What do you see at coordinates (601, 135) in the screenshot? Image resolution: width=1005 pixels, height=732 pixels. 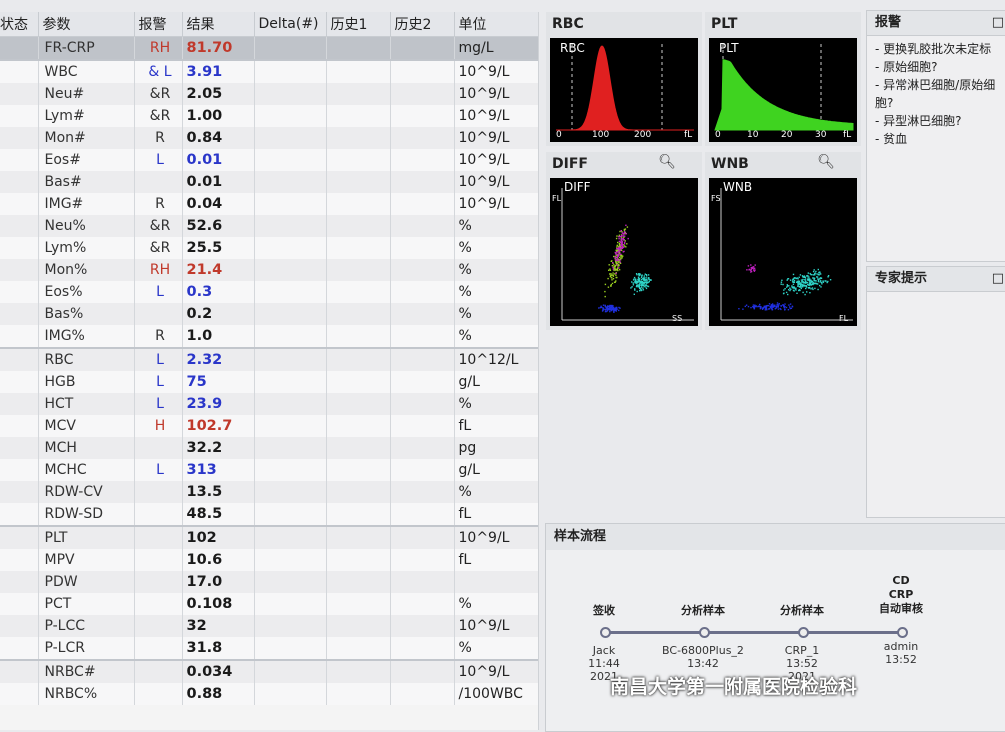 I see `rbc-tick-100: 100` at bounding box center [601, 135].